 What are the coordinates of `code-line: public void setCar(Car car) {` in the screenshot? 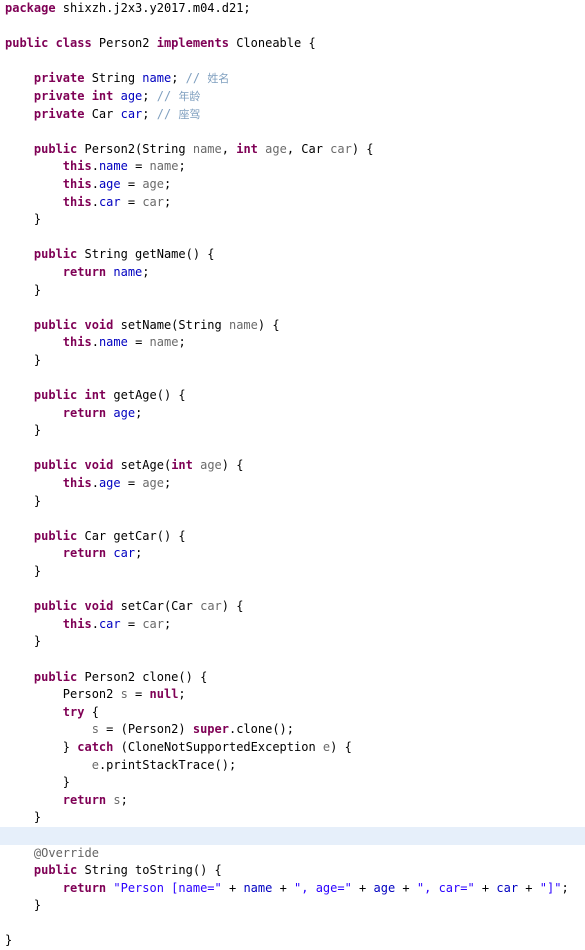 It's located at (292, 607).